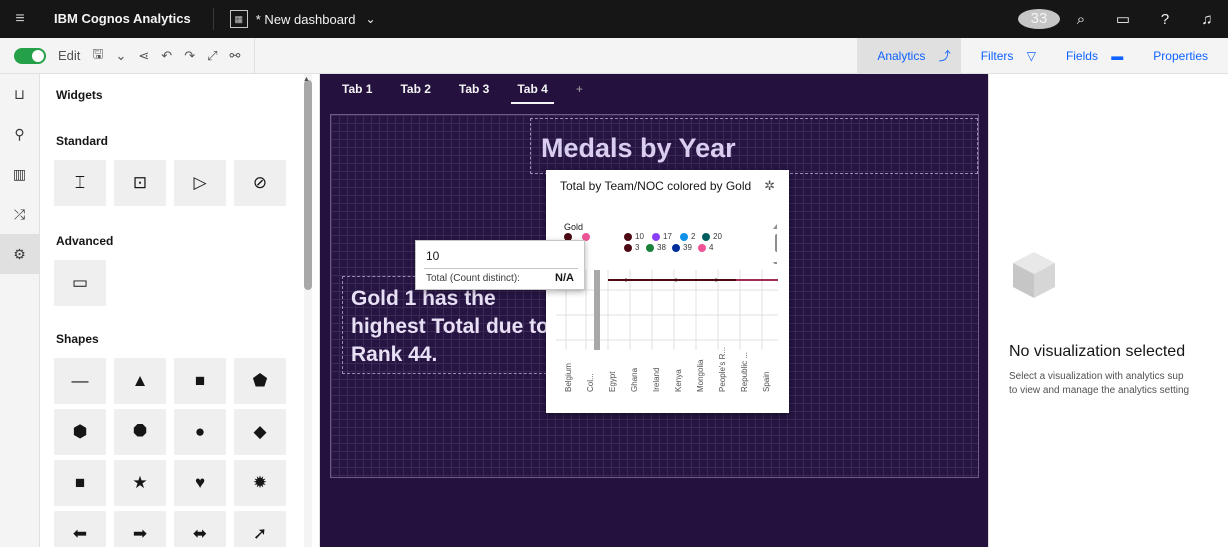 This screenshot has height=547, width=1228. What do you see at coordinates (306, 79) in the screenshot?
I see `scroll-up-icon: ▲` at bounding box center [306, 79].